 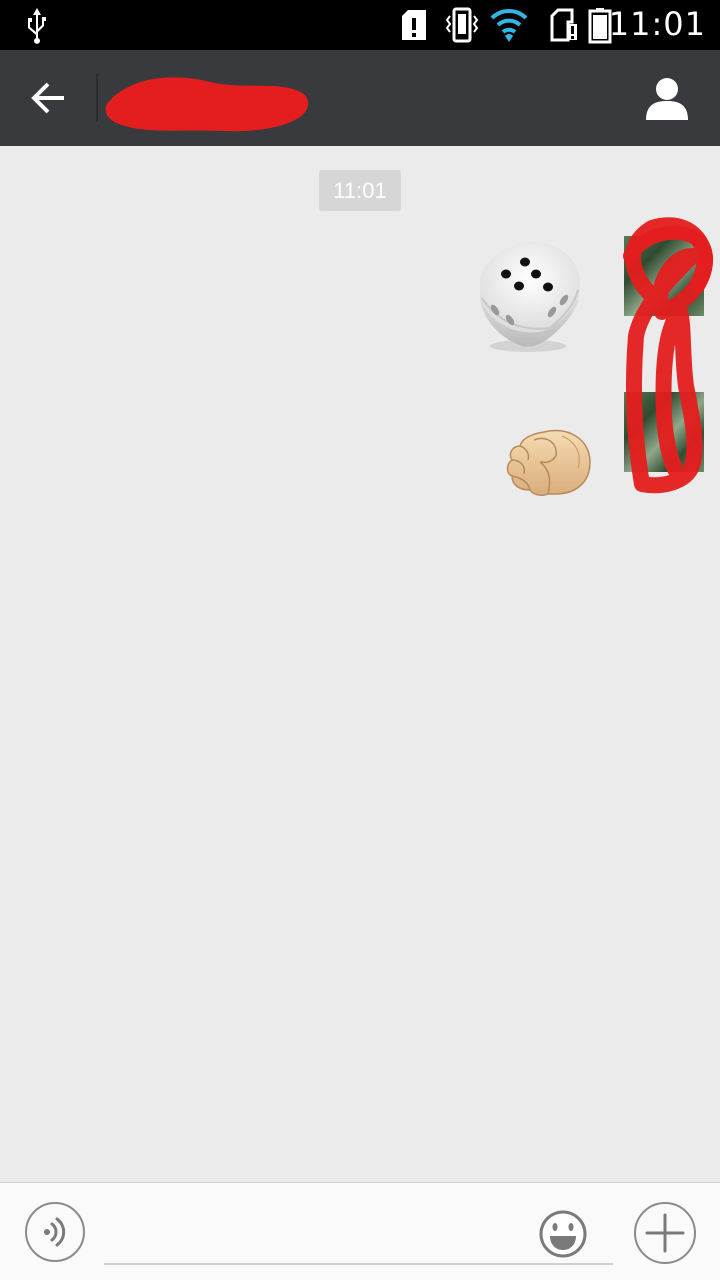 What do you see at coordinates (97, 98) in the screenshot?
I see `header-divider` at bounding box center [97, 98].